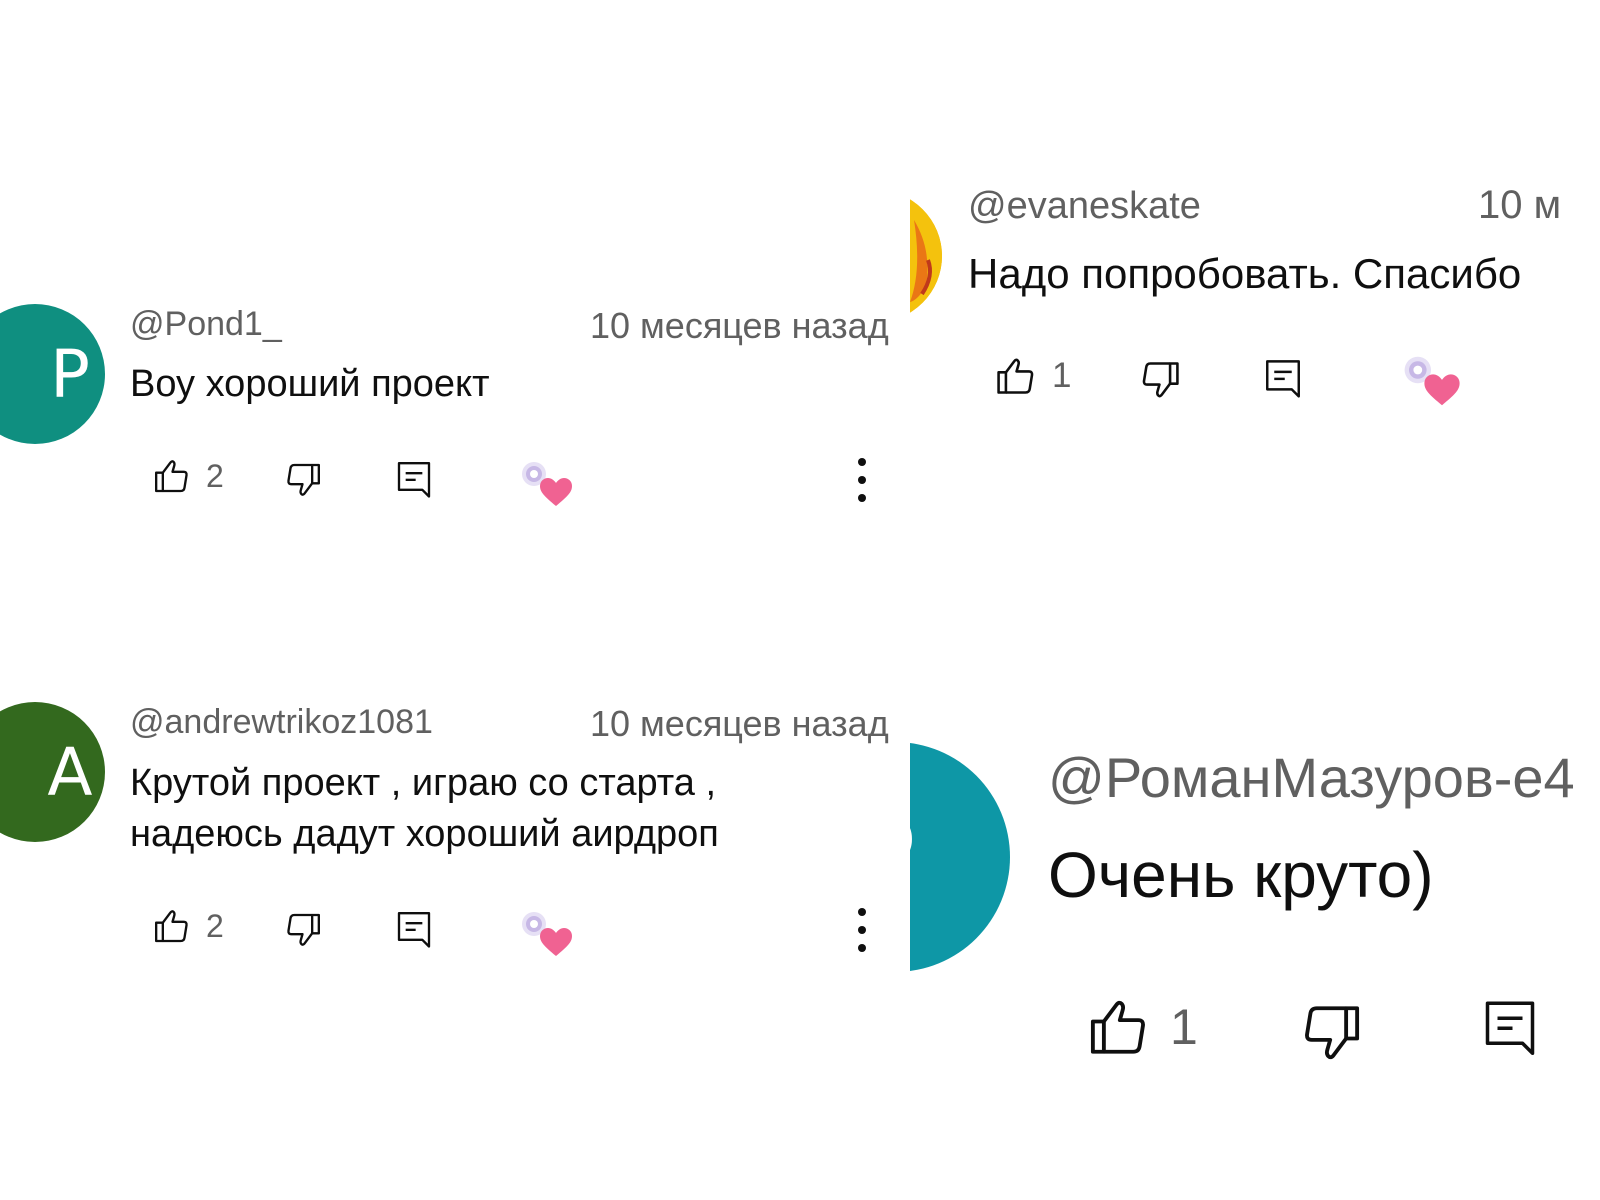 Image resolution: width=1600 pixels, height=1200 pixels. I want to click on comment-author: @andrewtrikoz1081, so click(281, 722).